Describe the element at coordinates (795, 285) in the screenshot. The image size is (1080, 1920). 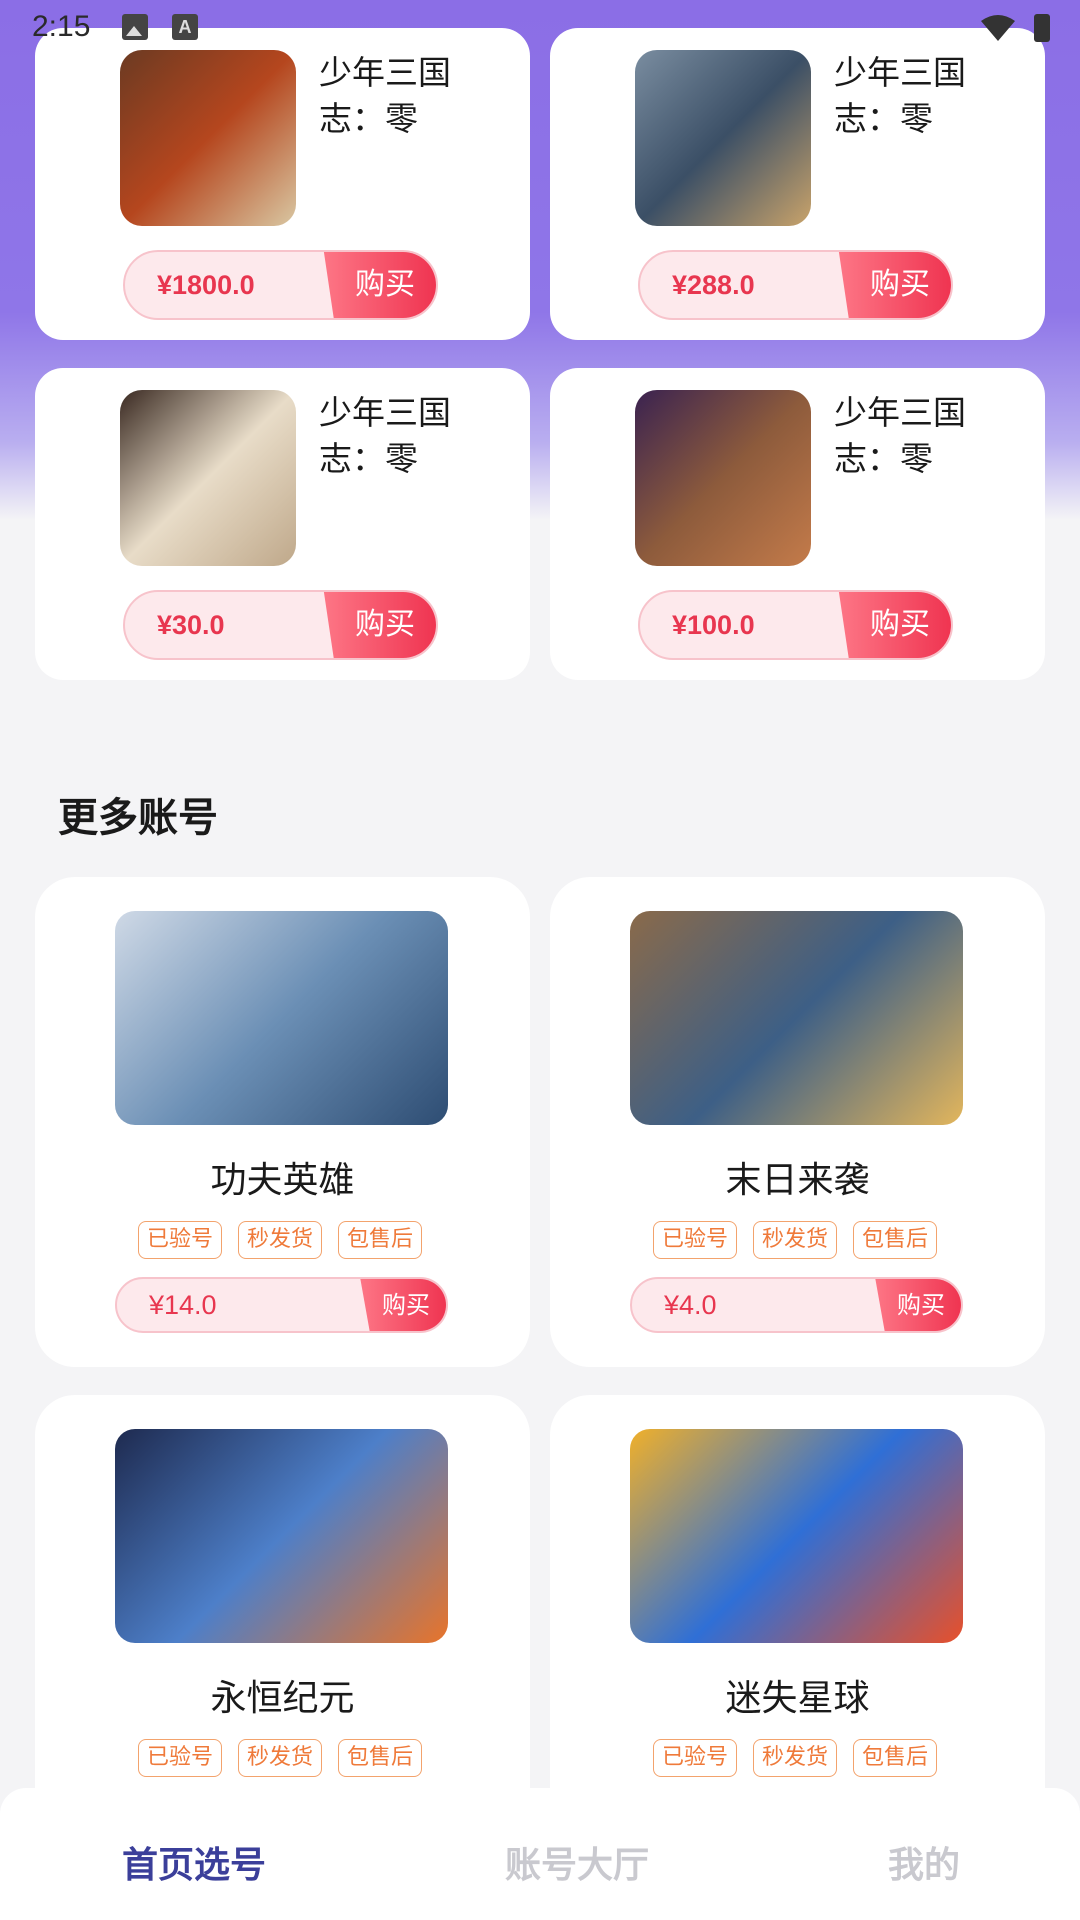
I see `price-pill: ¥288.0 购买` at that location.